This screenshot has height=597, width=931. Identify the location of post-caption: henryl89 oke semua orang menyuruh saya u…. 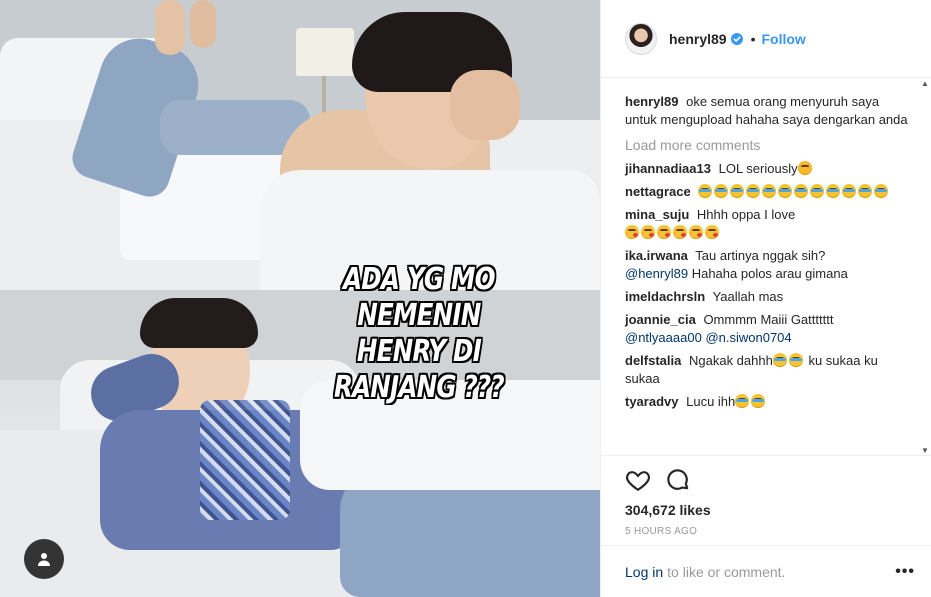
(769, 111).